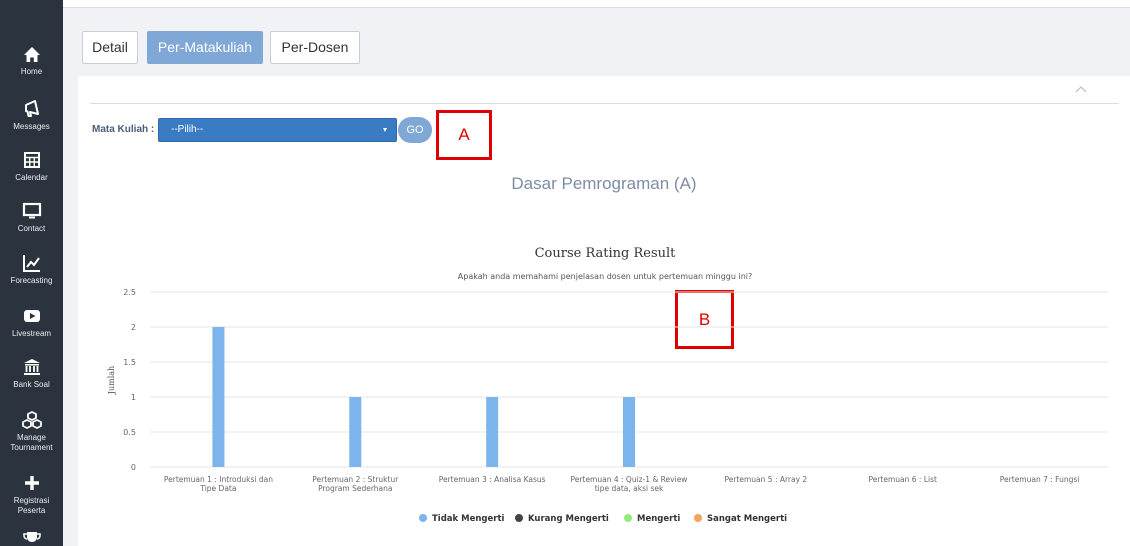 Image resolution: width=1130 pixels, height=546 pixels. What do you see at coordinates (31, 483) in the screenshot?
I see `plus-icon` at bounding box center [31, 483].